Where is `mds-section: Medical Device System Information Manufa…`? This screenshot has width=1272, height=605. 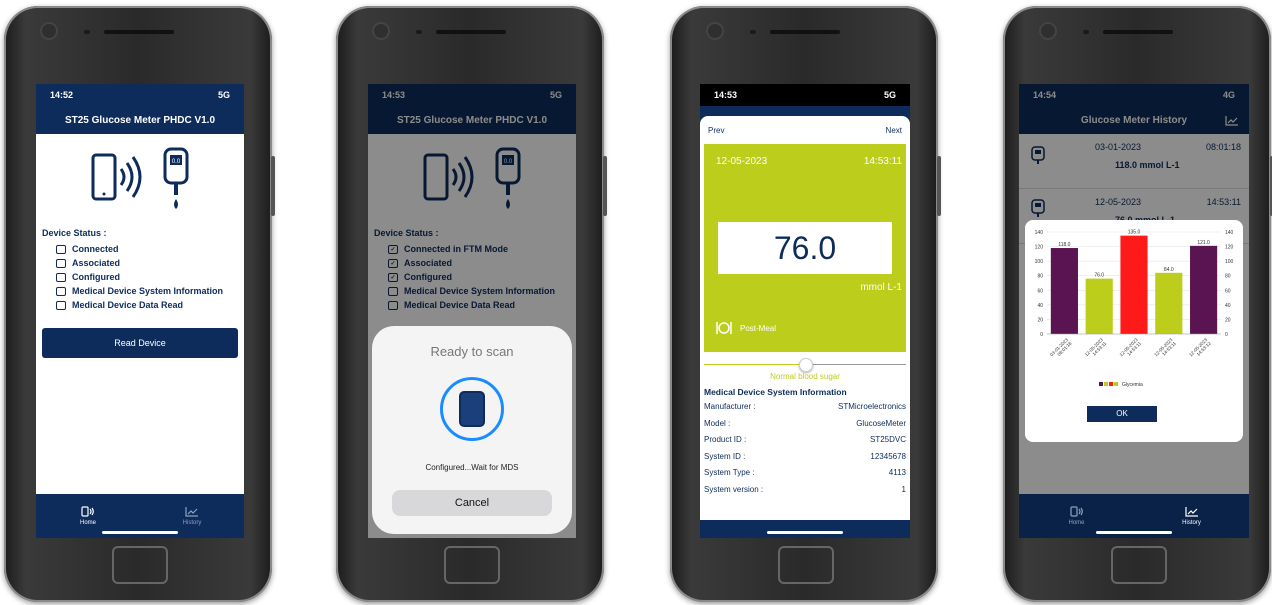
mds-section: Medical Device System Information Manufa… is located at coordinates (805, 441).